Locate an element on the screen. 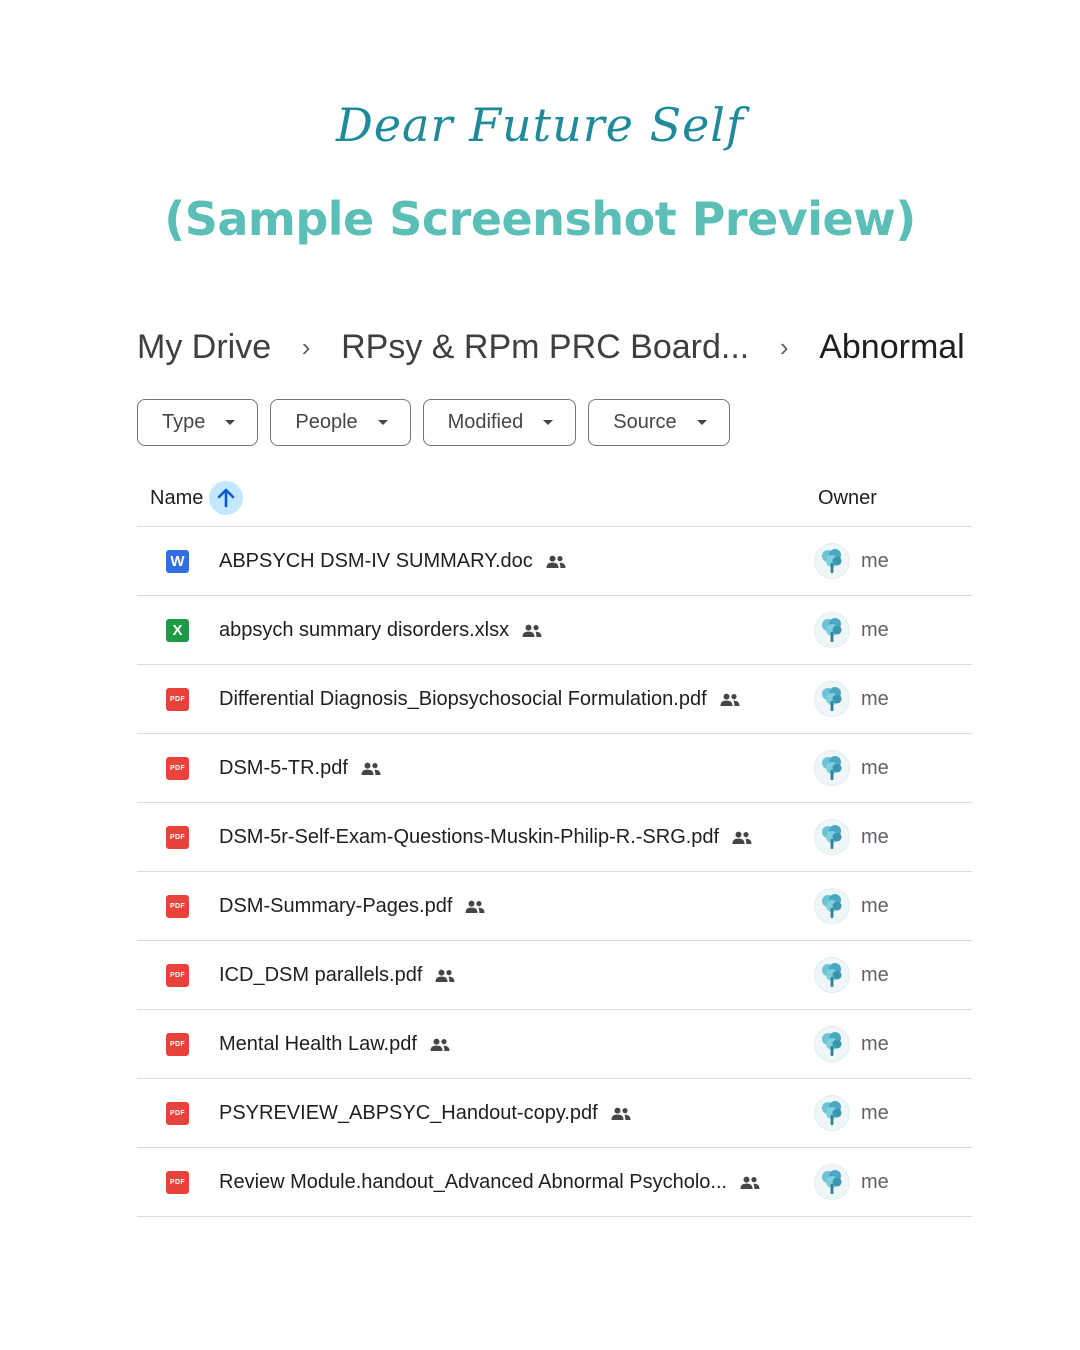 This screenshot has height=1350, width=1080. preview-subtitle: (Sample Screenshot Preview) is located at coordinates (540, 219).